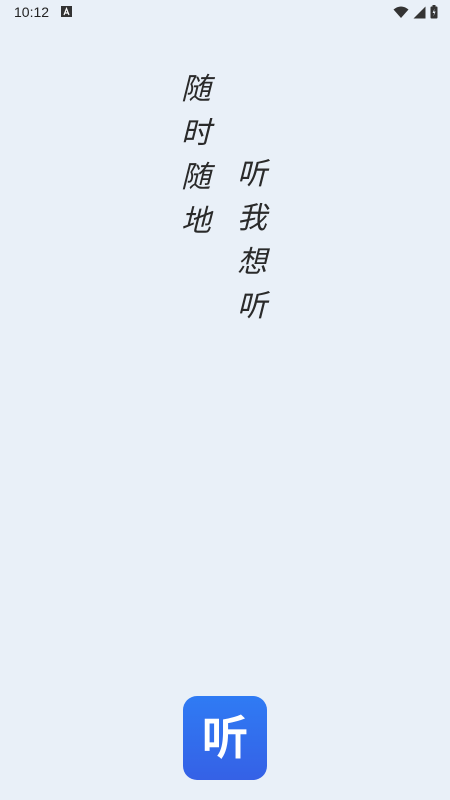 Image resolution: width=450 pixels, height=800 pixels. I want to click on battery-icon, so click(434, 12).